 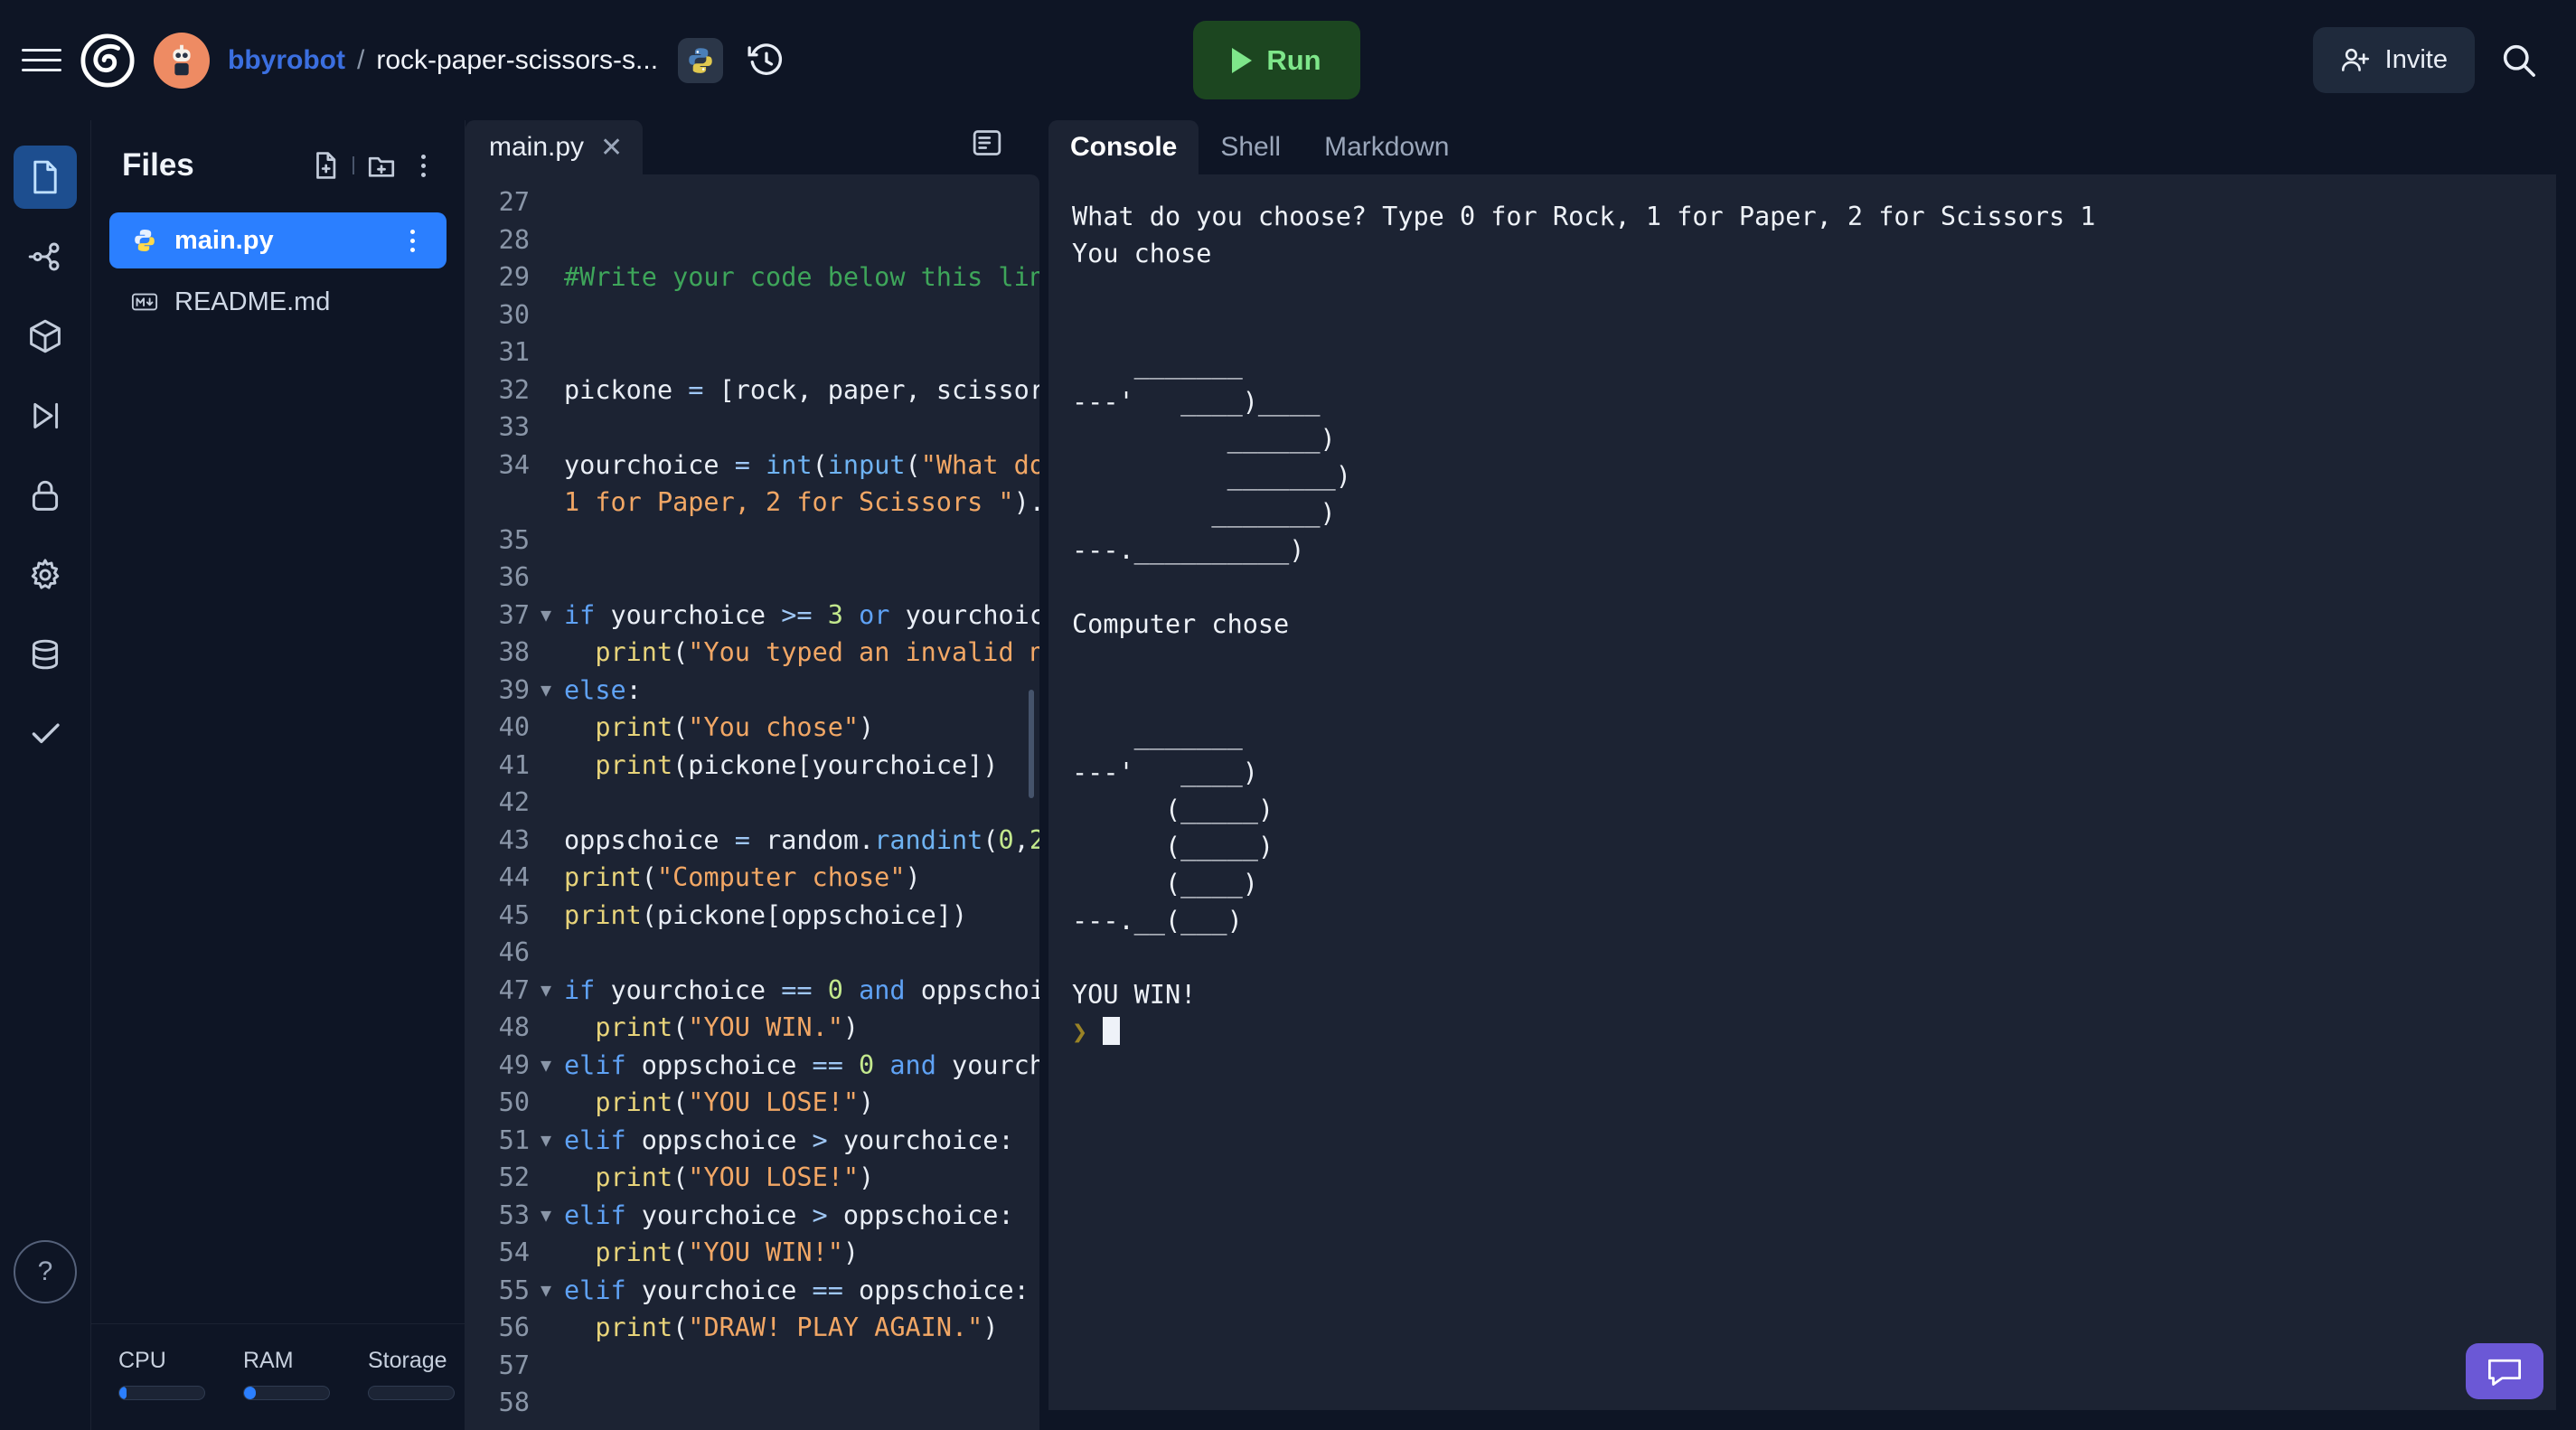 I want to click on tab-main-py: main.py ✕, so click(x=554, y=147).